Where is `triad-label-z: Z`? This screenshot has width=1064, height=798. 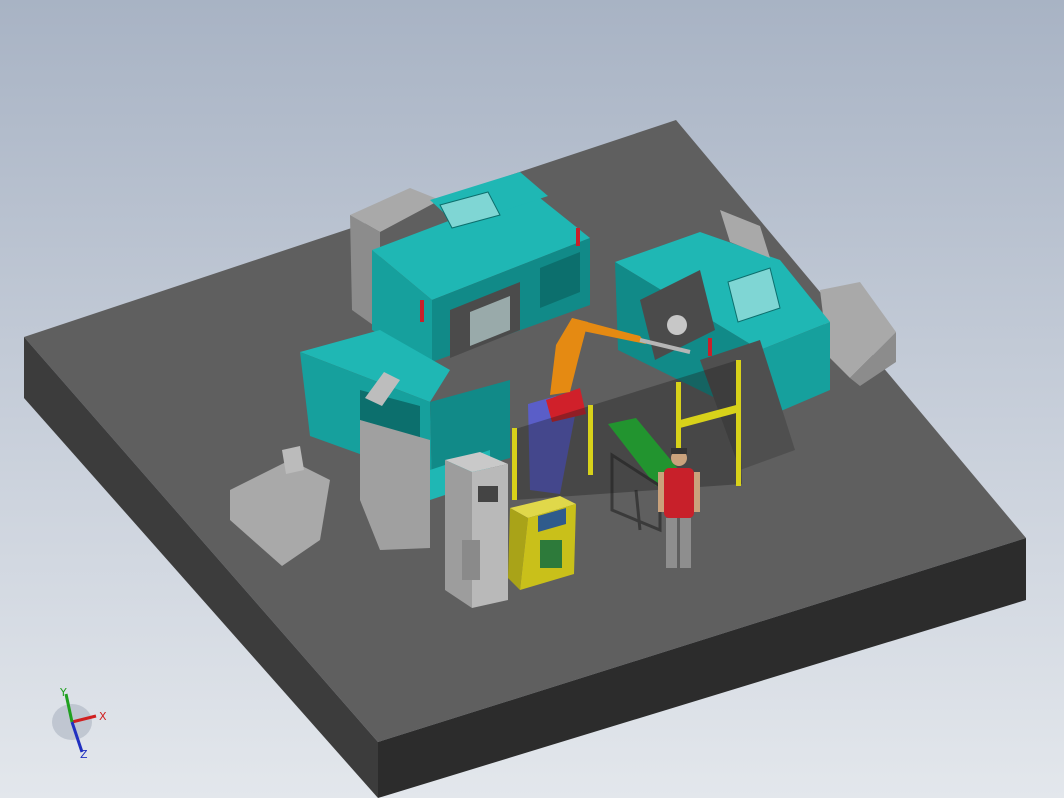
triad-label-z: Z is located at coordinates (84, 754).